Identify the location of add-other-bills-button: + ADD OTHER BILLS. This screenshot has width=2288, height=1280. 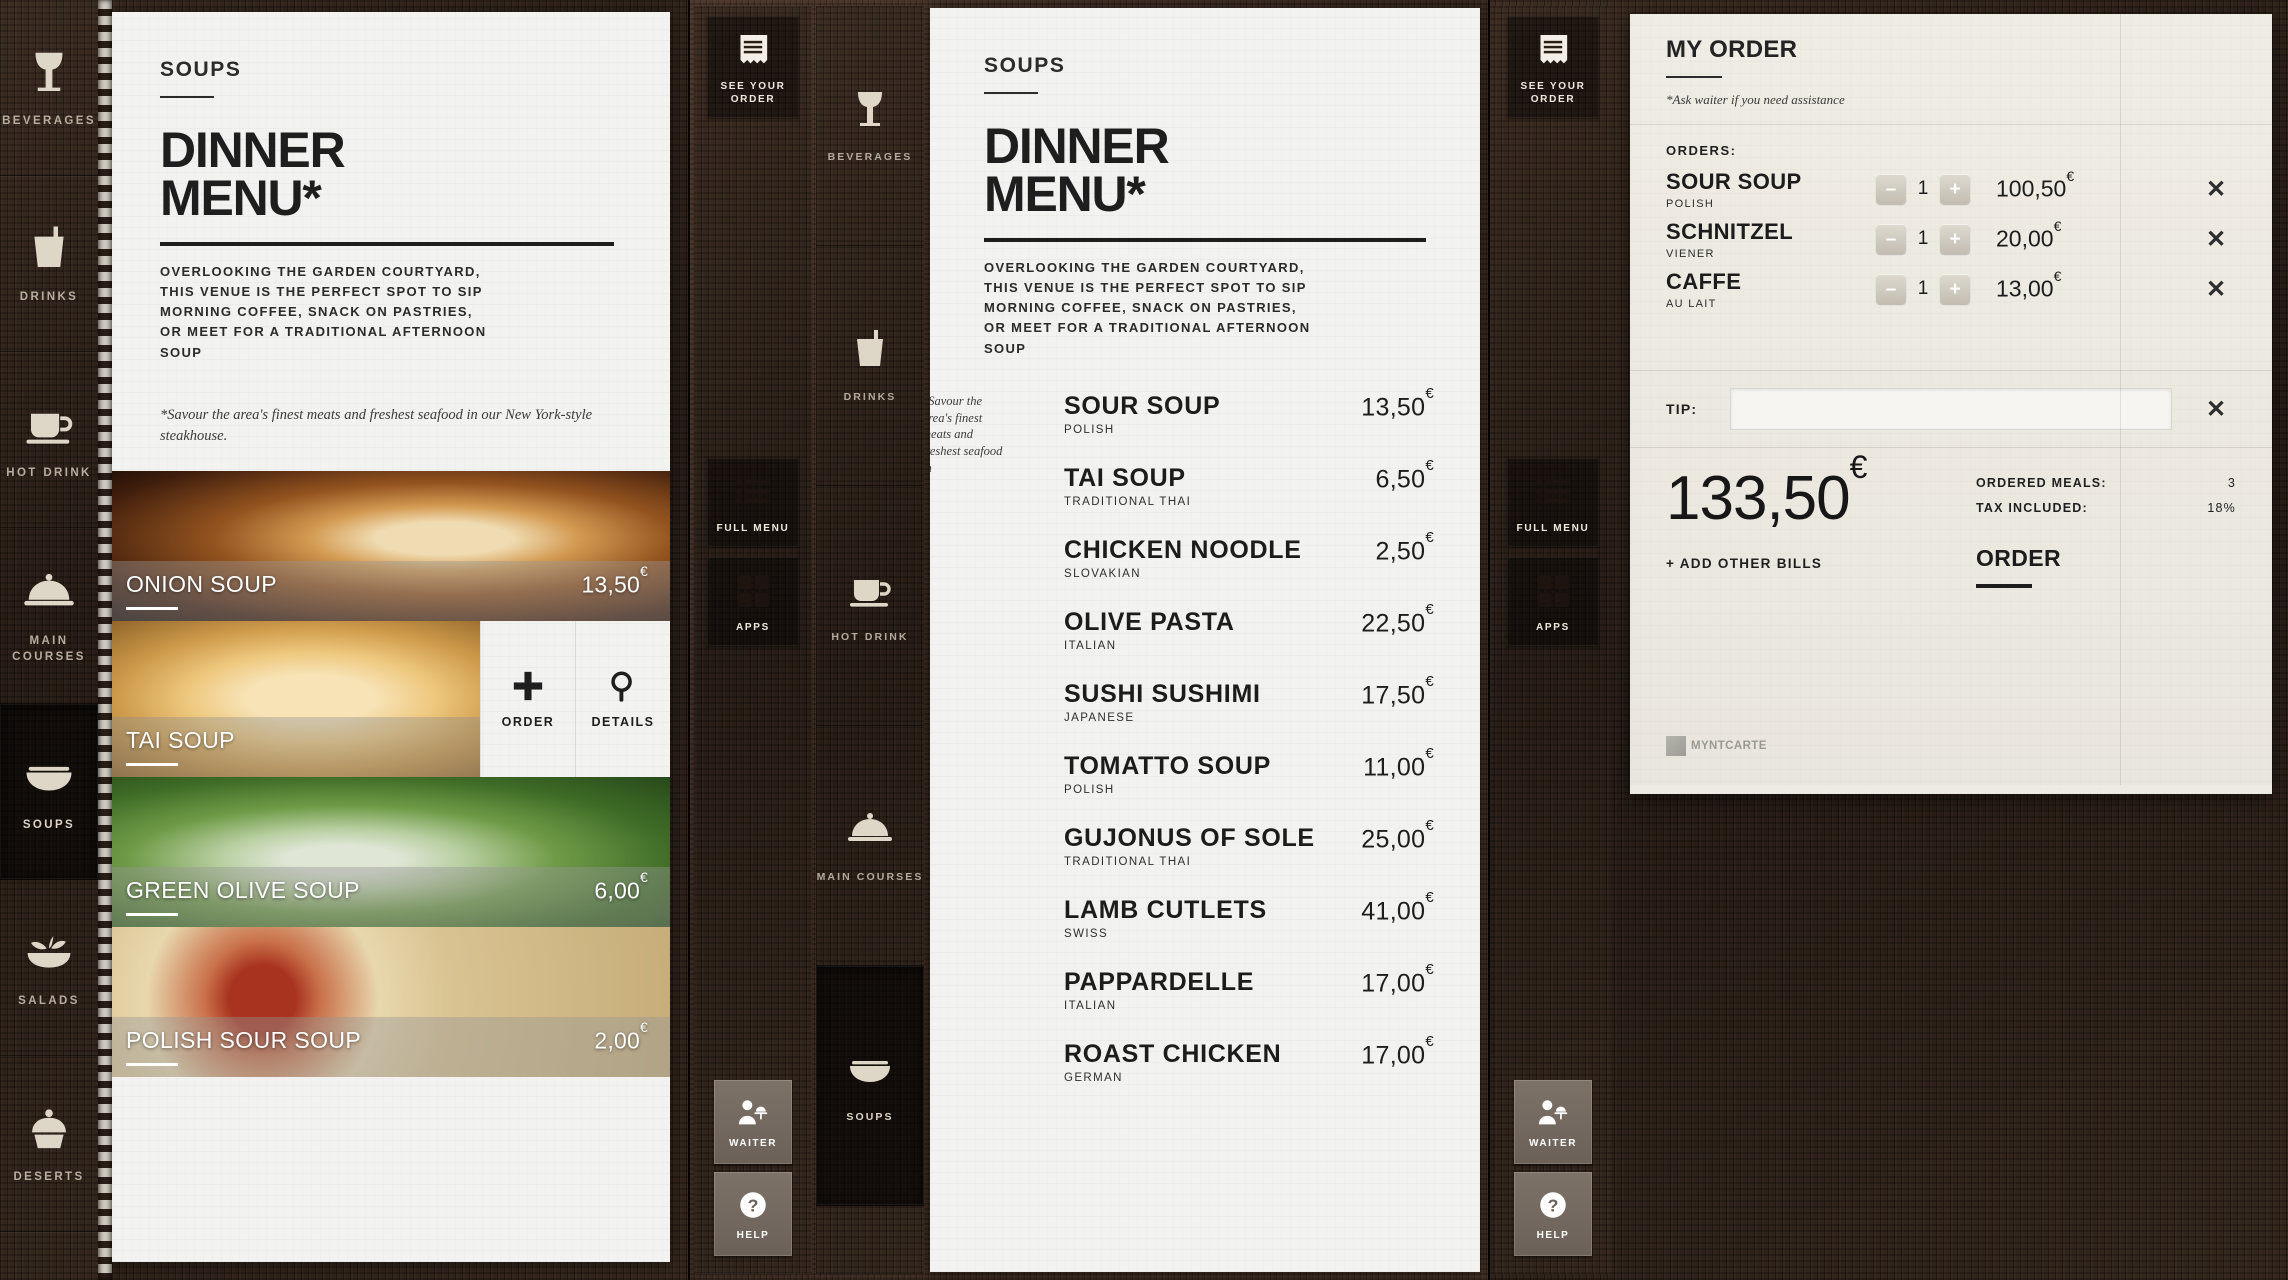
(1821, 563).